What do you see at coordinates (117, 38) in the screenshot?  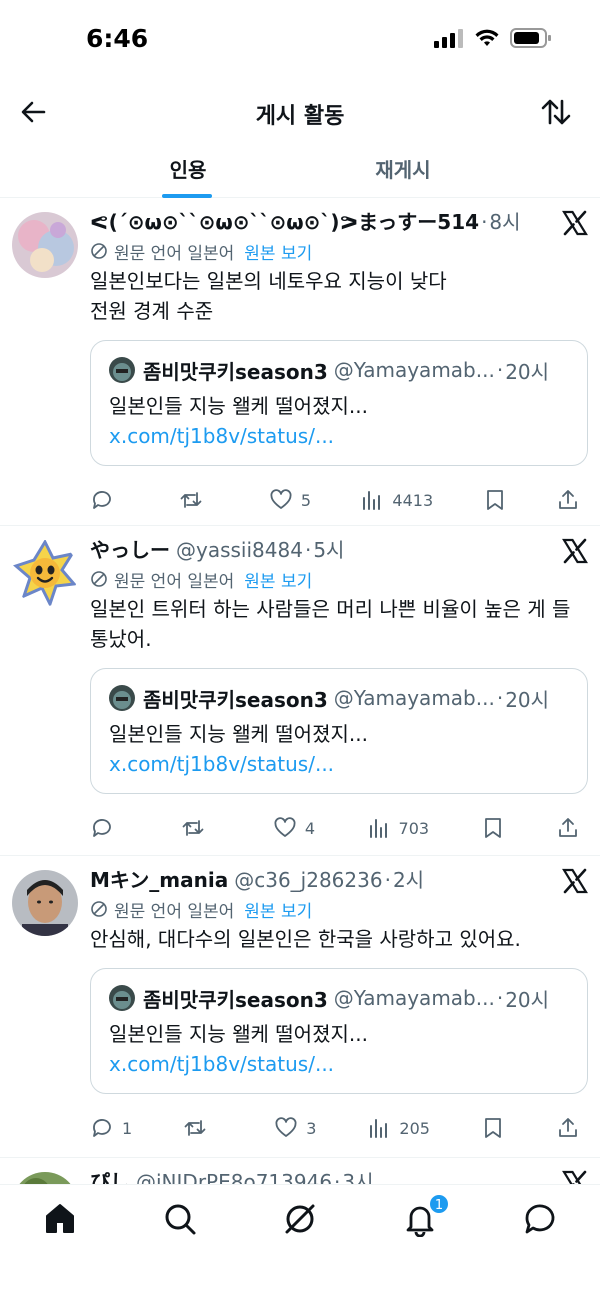 I see `status-time: 6:46` at bounding box center [117, 38].